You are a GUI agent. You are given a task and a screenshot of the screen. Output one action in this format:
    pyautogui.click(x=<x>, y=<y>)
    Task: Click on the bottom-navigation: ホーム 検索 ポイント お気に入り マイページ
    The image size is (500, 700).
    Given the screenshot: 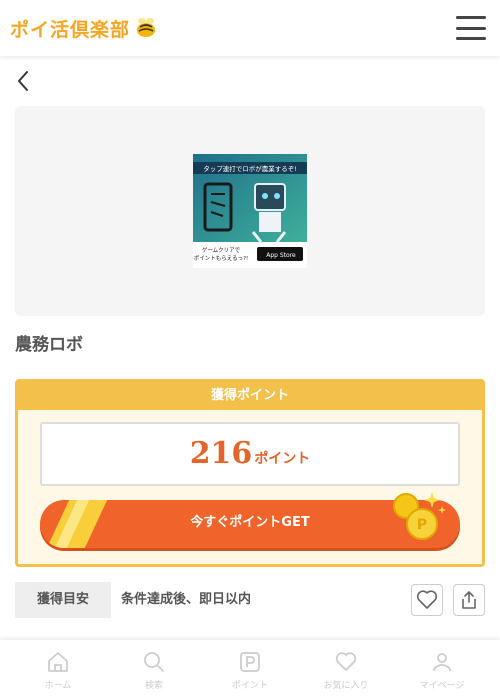 What is the action you would take?
    pyautogui.click(x=250, y=670)
    